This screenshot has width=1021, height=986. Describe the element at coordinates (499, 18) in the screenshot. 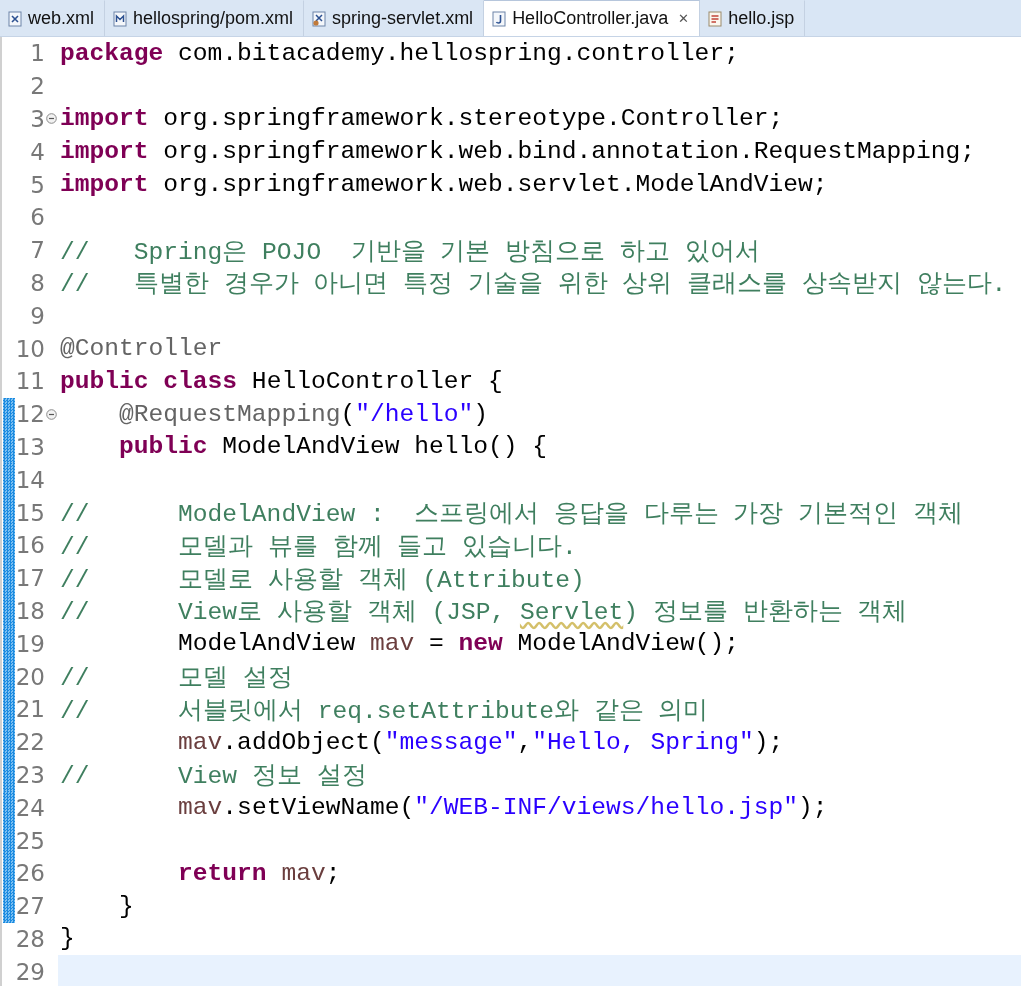

I see `java-file-icon` at that location.